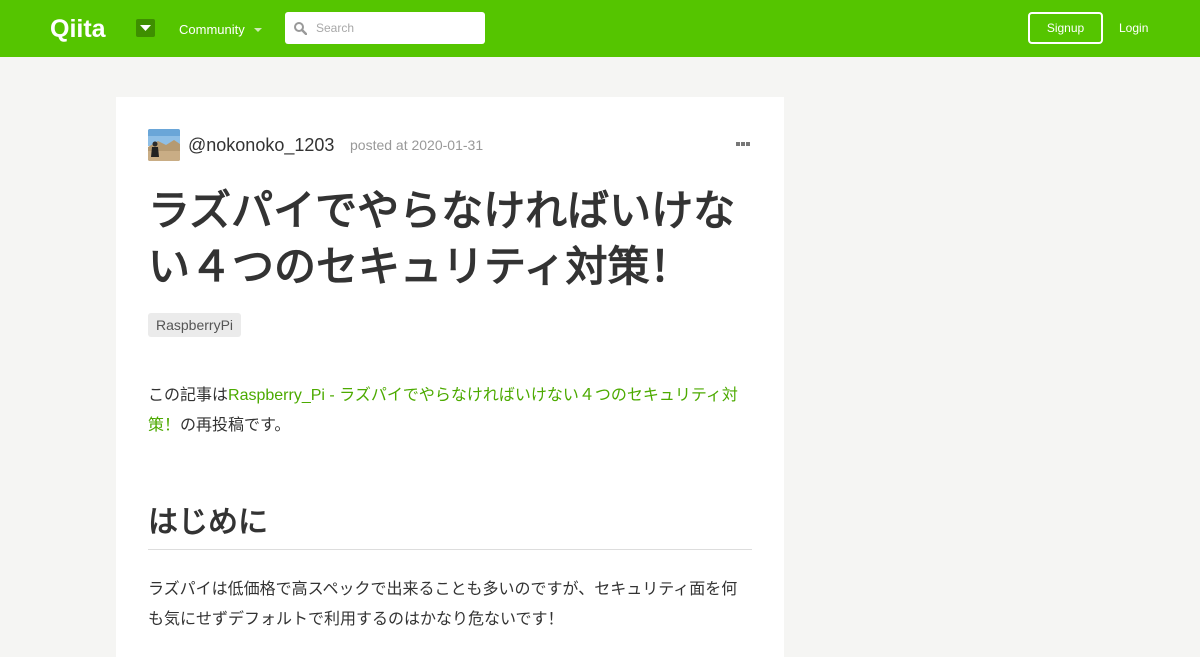 Image resolution: width=1200 pixels, height=657 pixels. I want to click on author-username: @nokonoko_1203, so click(261, 145).